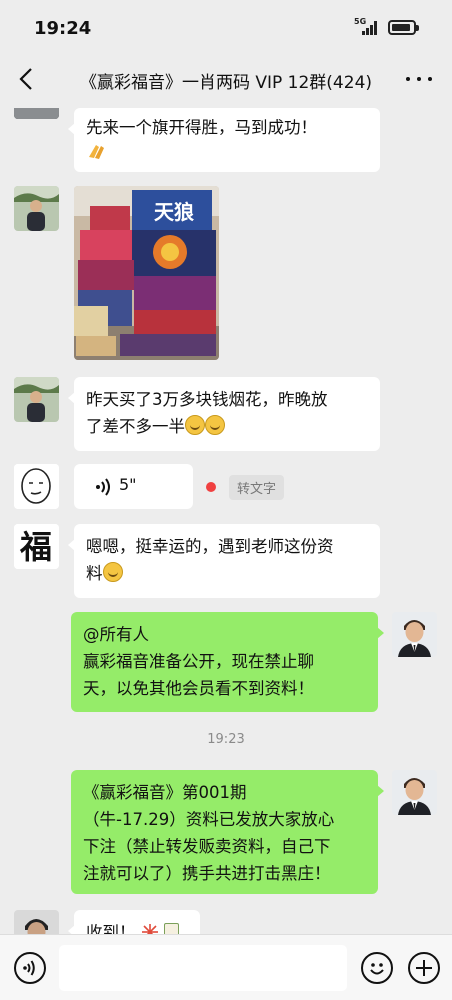 The image size is (452, 1000). Describe the element at coordinates (134, 922) in the screenshot. I see `message-bubble: 收到！` at that location.